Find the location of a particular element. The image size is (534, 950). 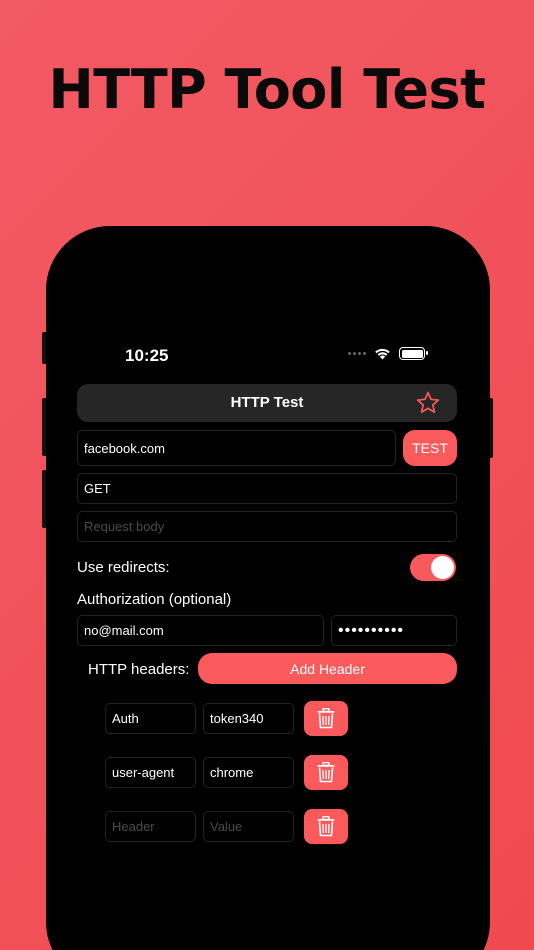

favorite-star-icon is located at coordinates (428, 403).